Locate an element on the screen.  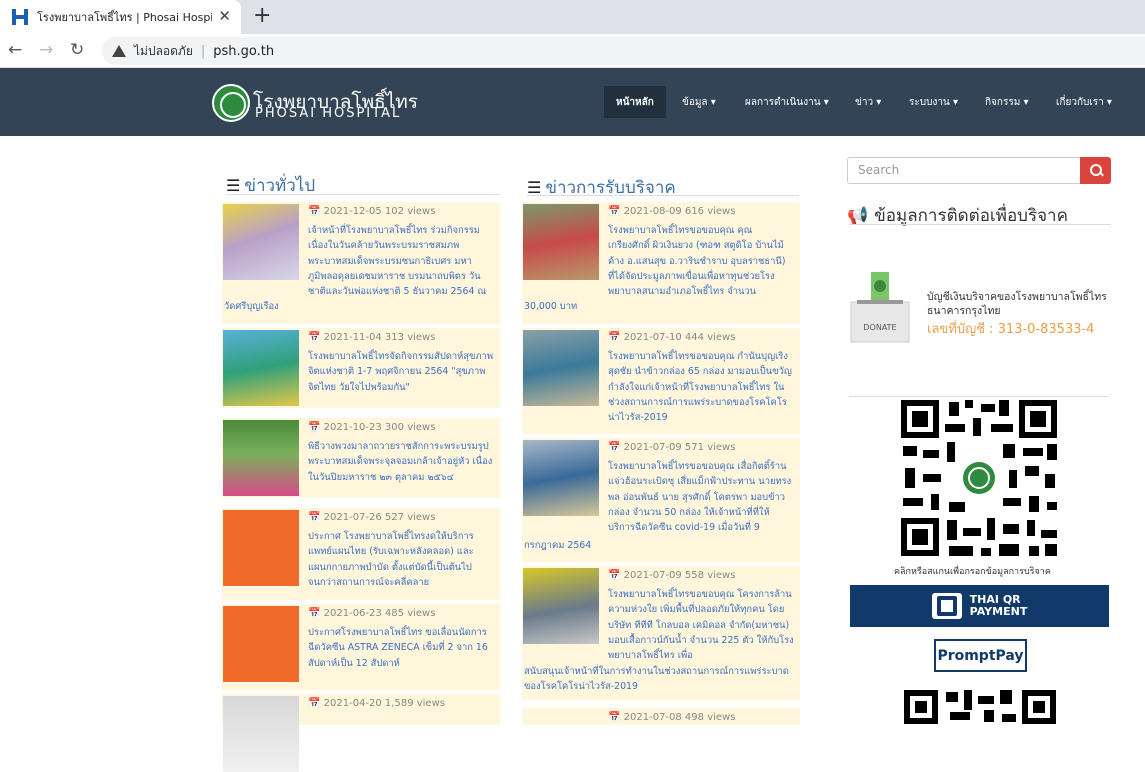
browser-toolbar: ← → ↻ ไม่ปลอดภัย | psh.go.th is located at coordinates (572, 51).